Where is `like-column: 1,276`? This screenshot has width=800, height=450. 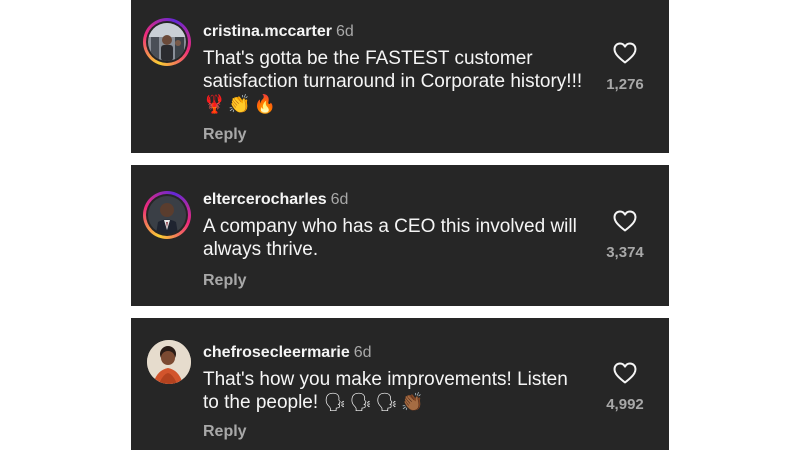
like-column: 1,276 is located at coordinates (625, 67).